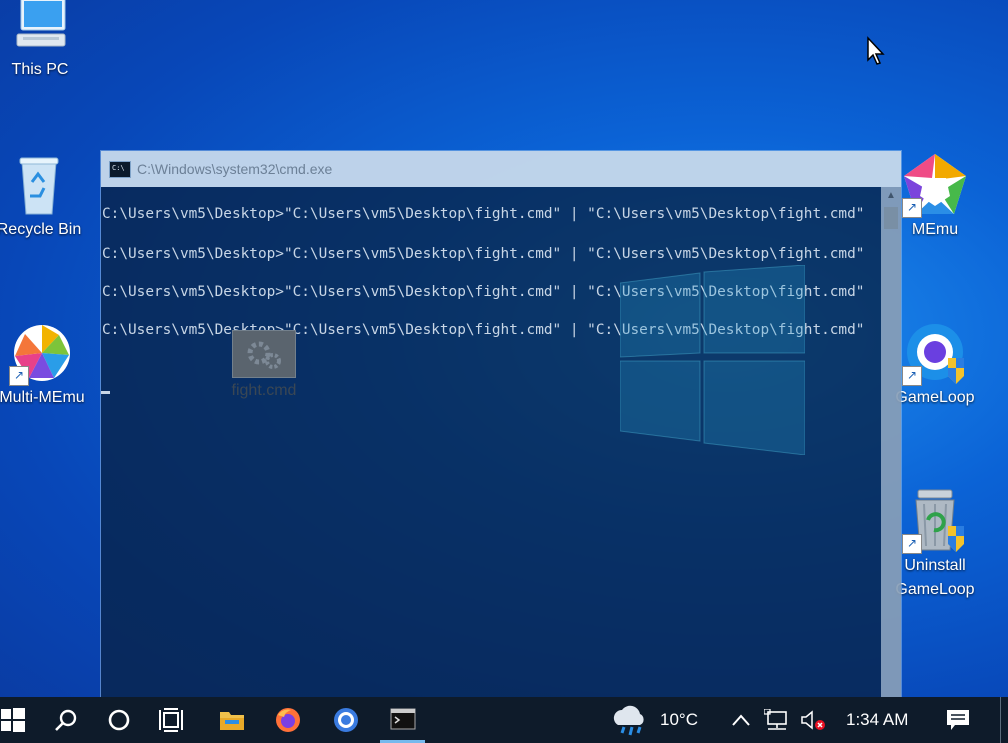 The image size is (1008, 743). I want to click on desktop-icon-label: This PC, so click(40, 69).